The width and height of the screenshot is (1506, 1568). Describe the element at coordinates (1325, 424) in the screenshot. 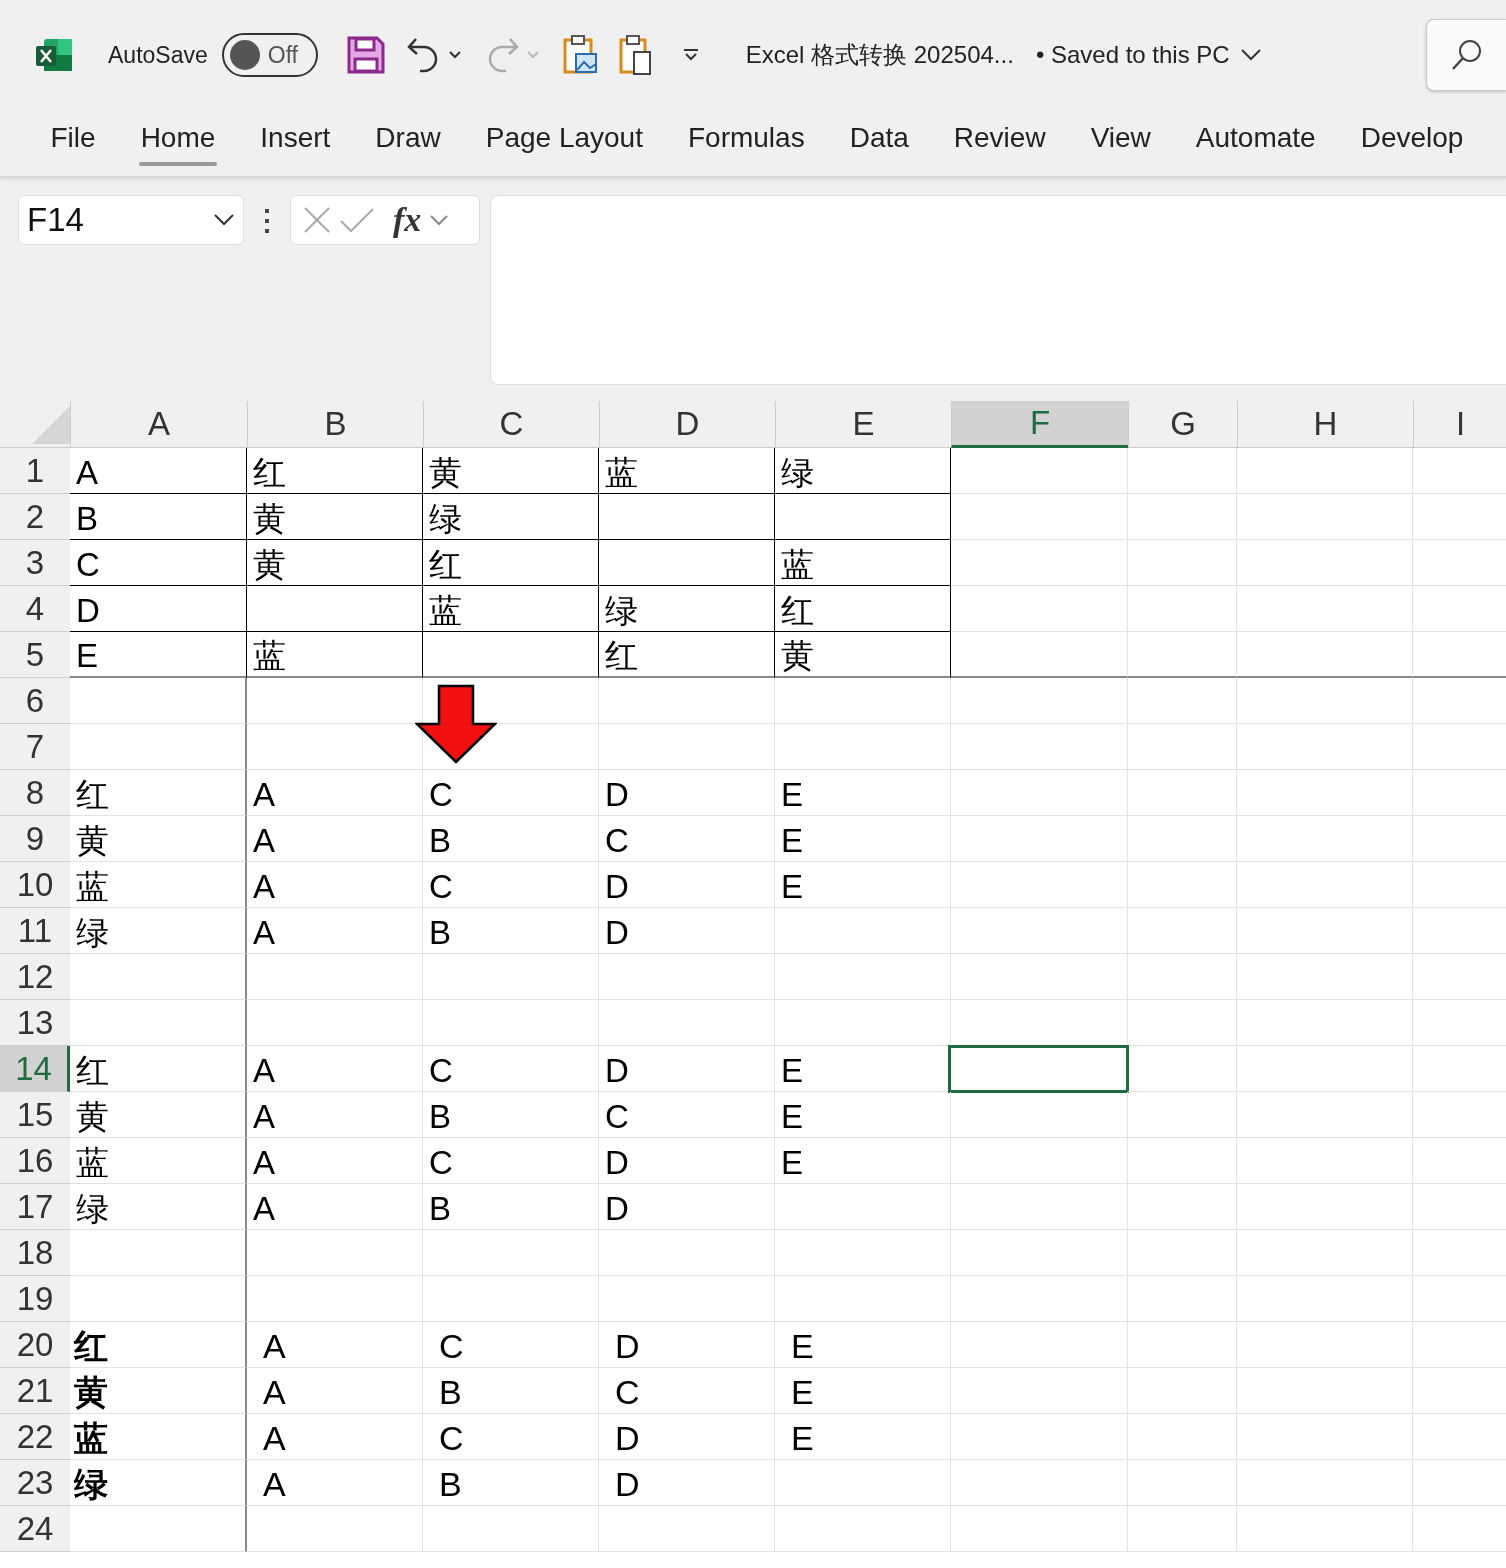

I see `column-header: H` at that location.